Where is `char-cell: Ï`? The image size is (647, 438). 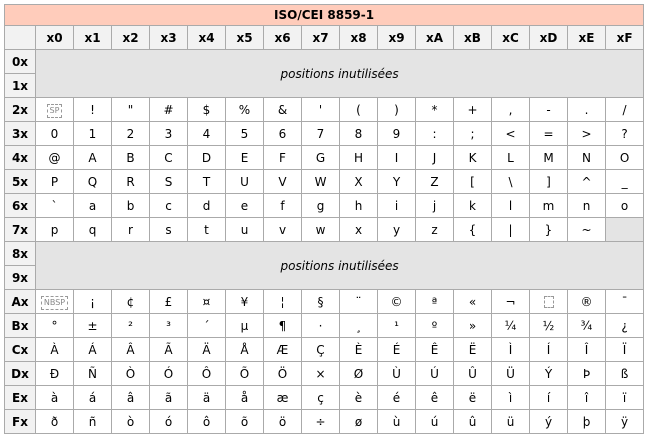
char-cell: Ï is located at coordinates (624, 349).